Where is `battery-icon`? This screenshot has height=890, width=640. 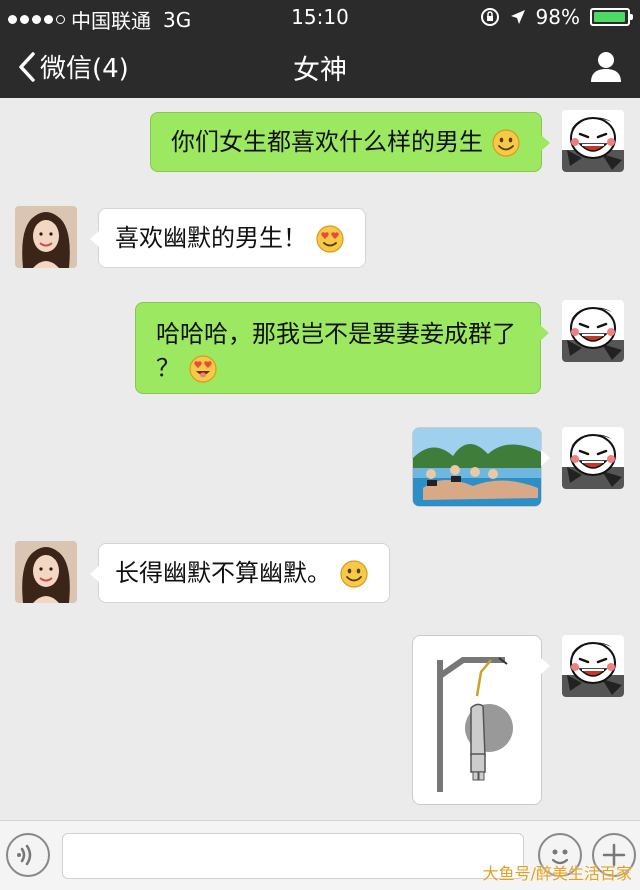
battery-icon is located at coordinates (611, 17).